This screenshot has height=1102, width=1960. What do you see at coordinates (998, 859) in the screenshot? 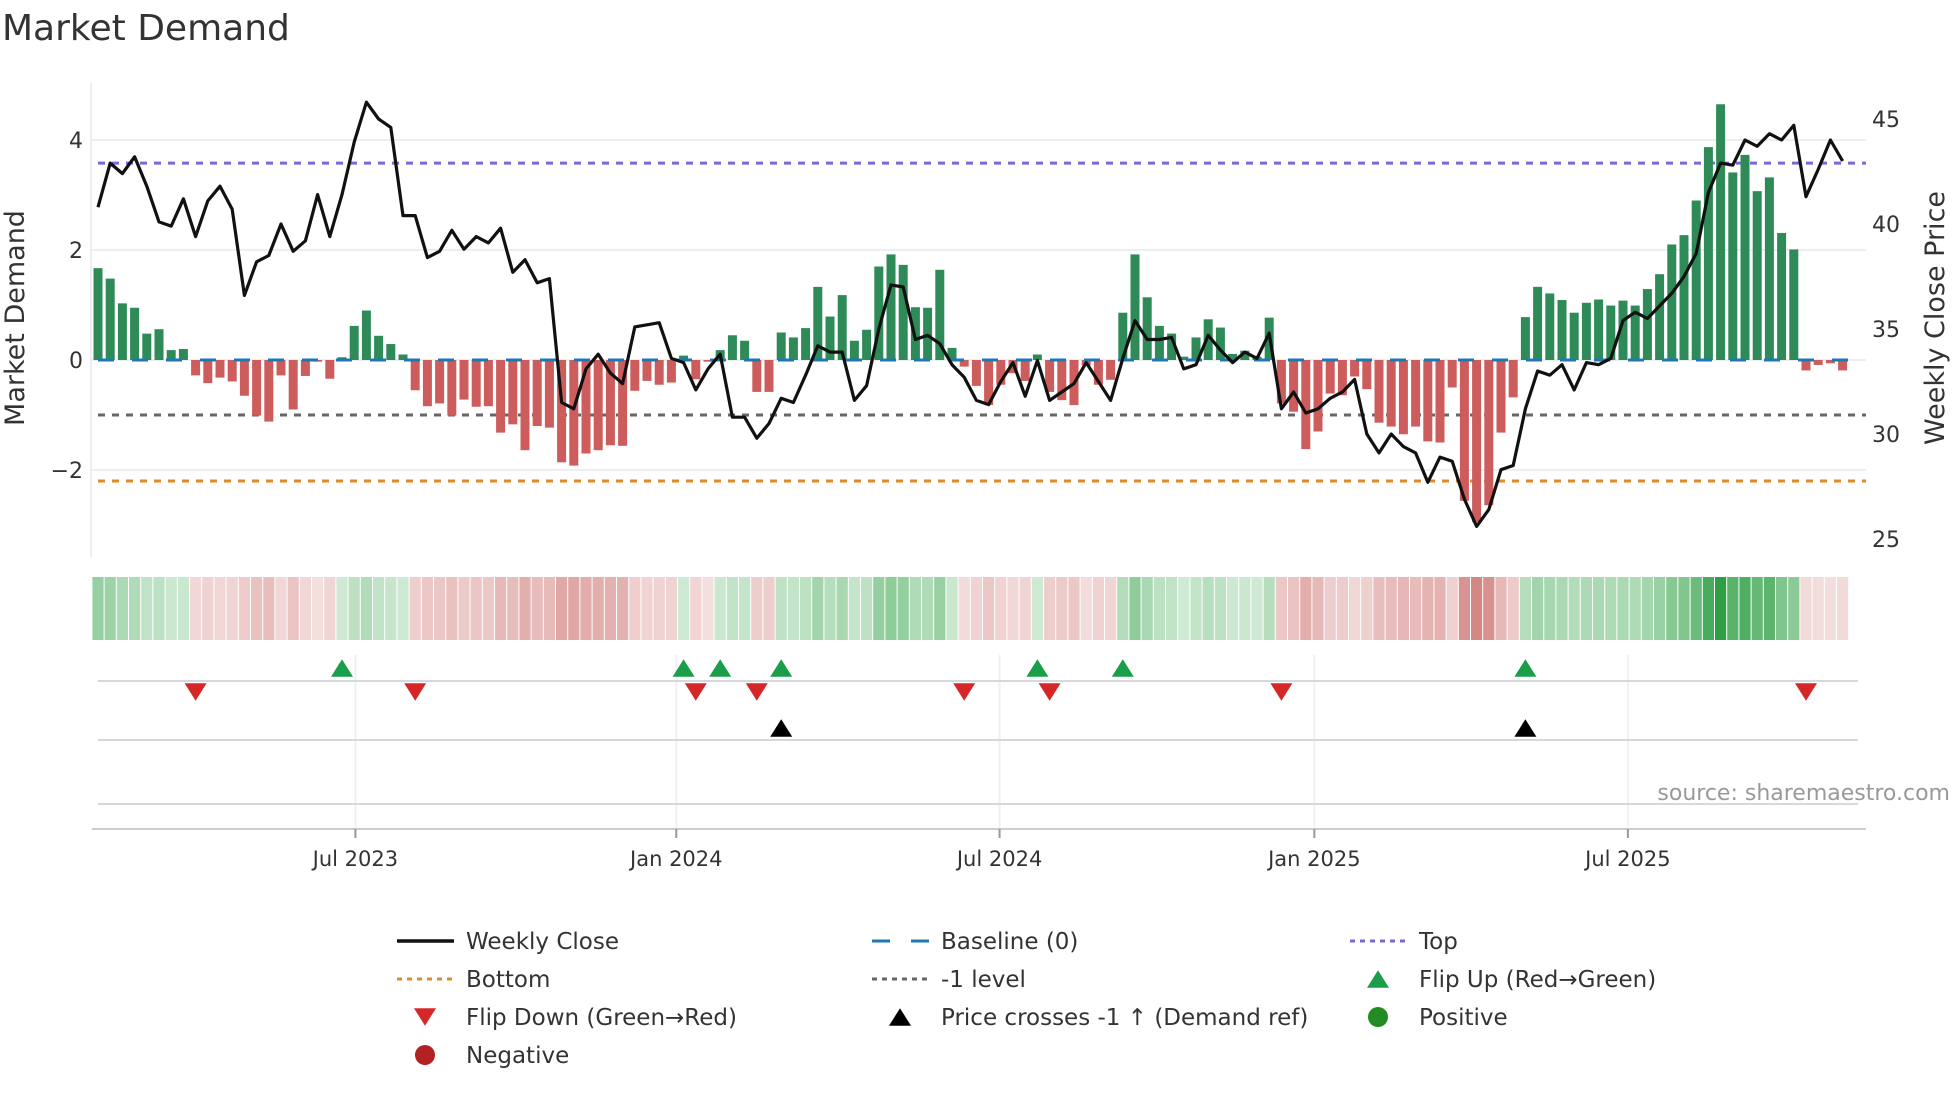
I see `x-tick-label: Jul 2024` at bounding box center [998, 859].